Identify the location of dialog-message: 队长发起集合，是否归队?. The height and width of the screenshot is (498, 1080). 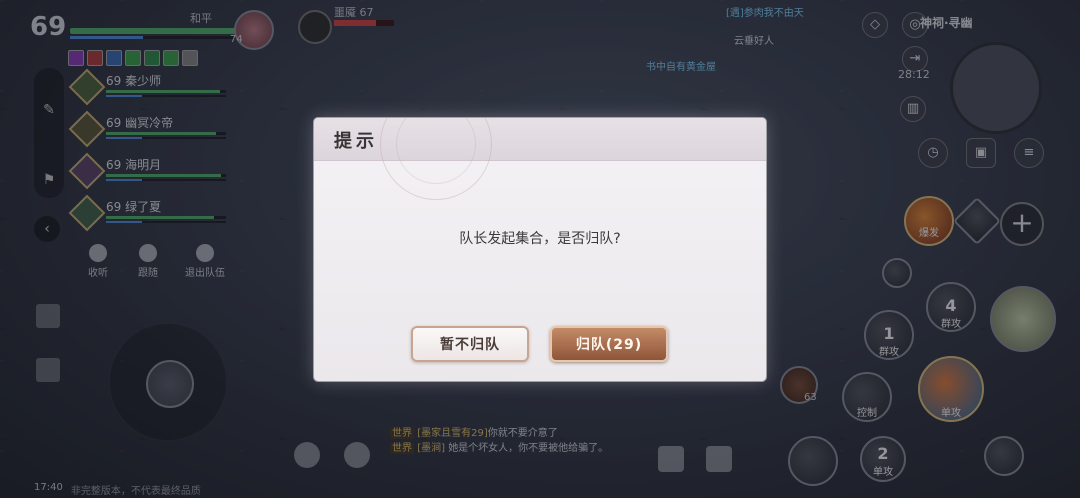
(540, 239).